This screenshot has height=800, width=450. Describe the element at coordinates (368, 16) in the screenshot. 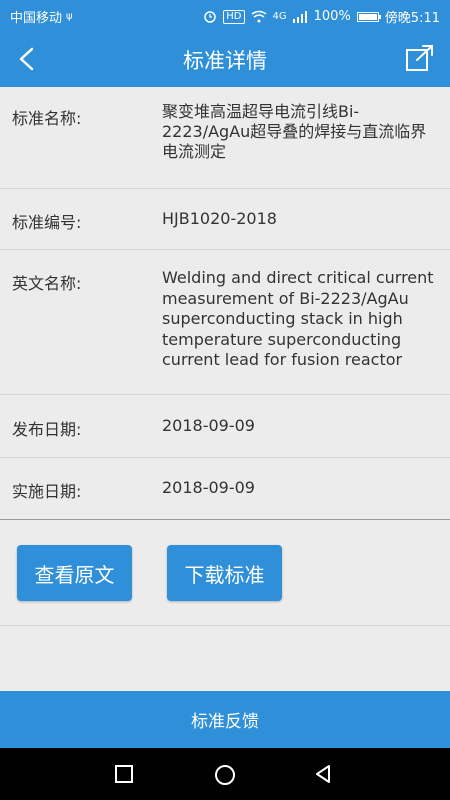

I see `battery-icon` at that location.